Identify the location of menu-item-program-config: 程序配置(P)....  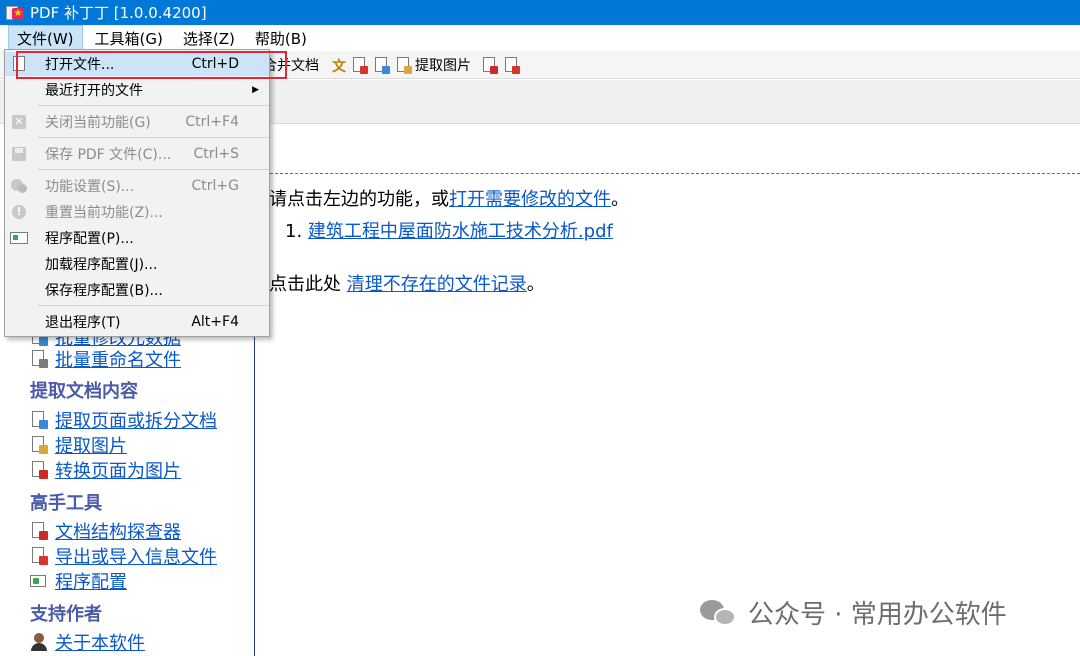
(137, 238).